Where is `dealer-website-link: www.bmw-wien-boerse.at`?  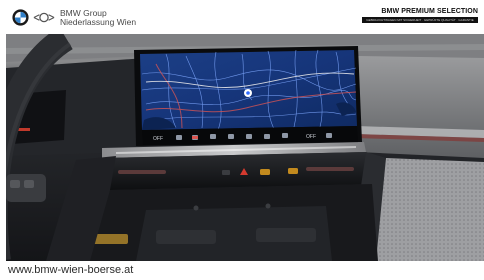
dealer-website-link: www.bmw-wien-boerse.at is located at coordinates (70, 270).